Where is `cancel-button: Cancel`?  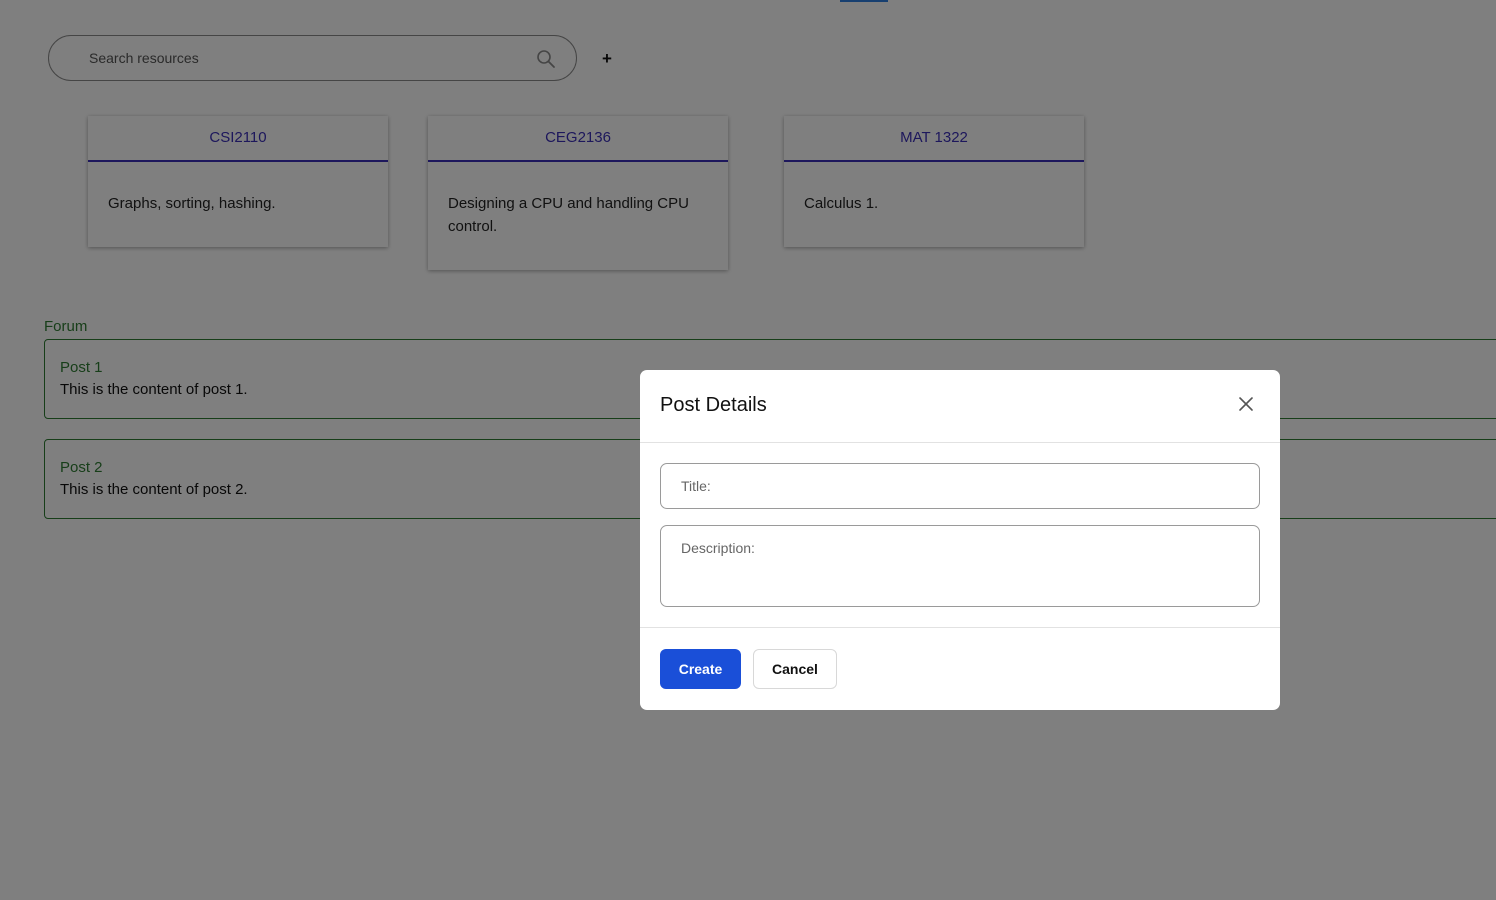
cancel-button: Cancel is located at coordinates (795, 669).